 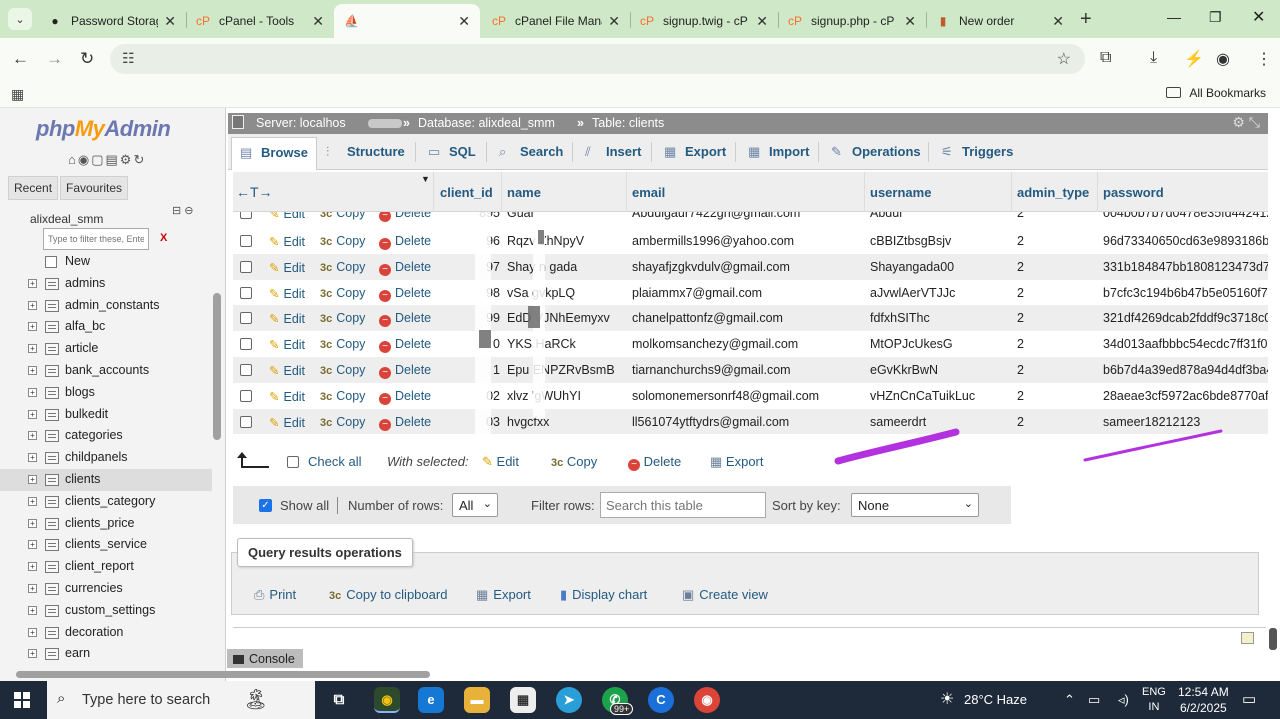 I want to click on all-bookmarks-button: All Bookmarks, so click(x=1216, y=93).